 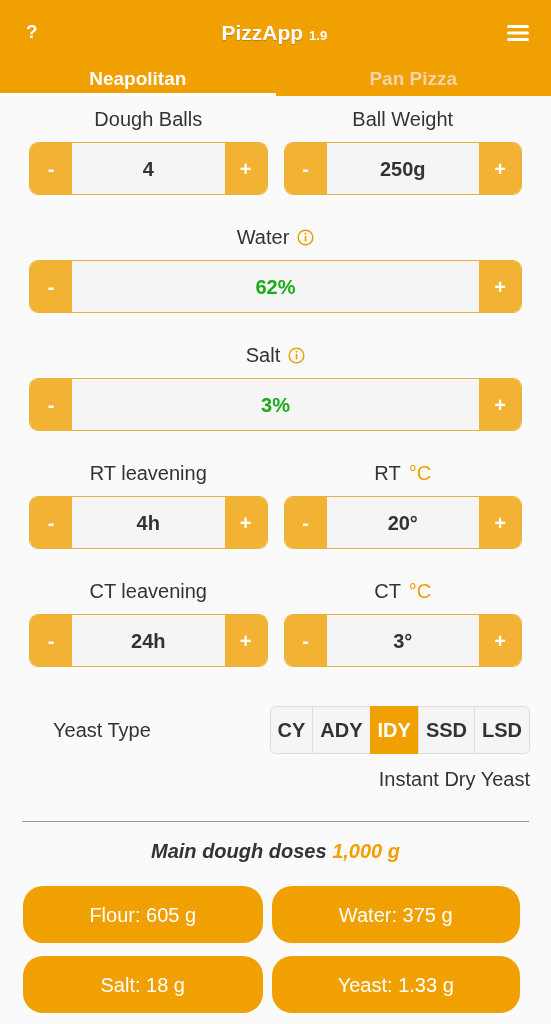 I want to click on dose-button: Flour: 605 g, so click(x=143, y=914).